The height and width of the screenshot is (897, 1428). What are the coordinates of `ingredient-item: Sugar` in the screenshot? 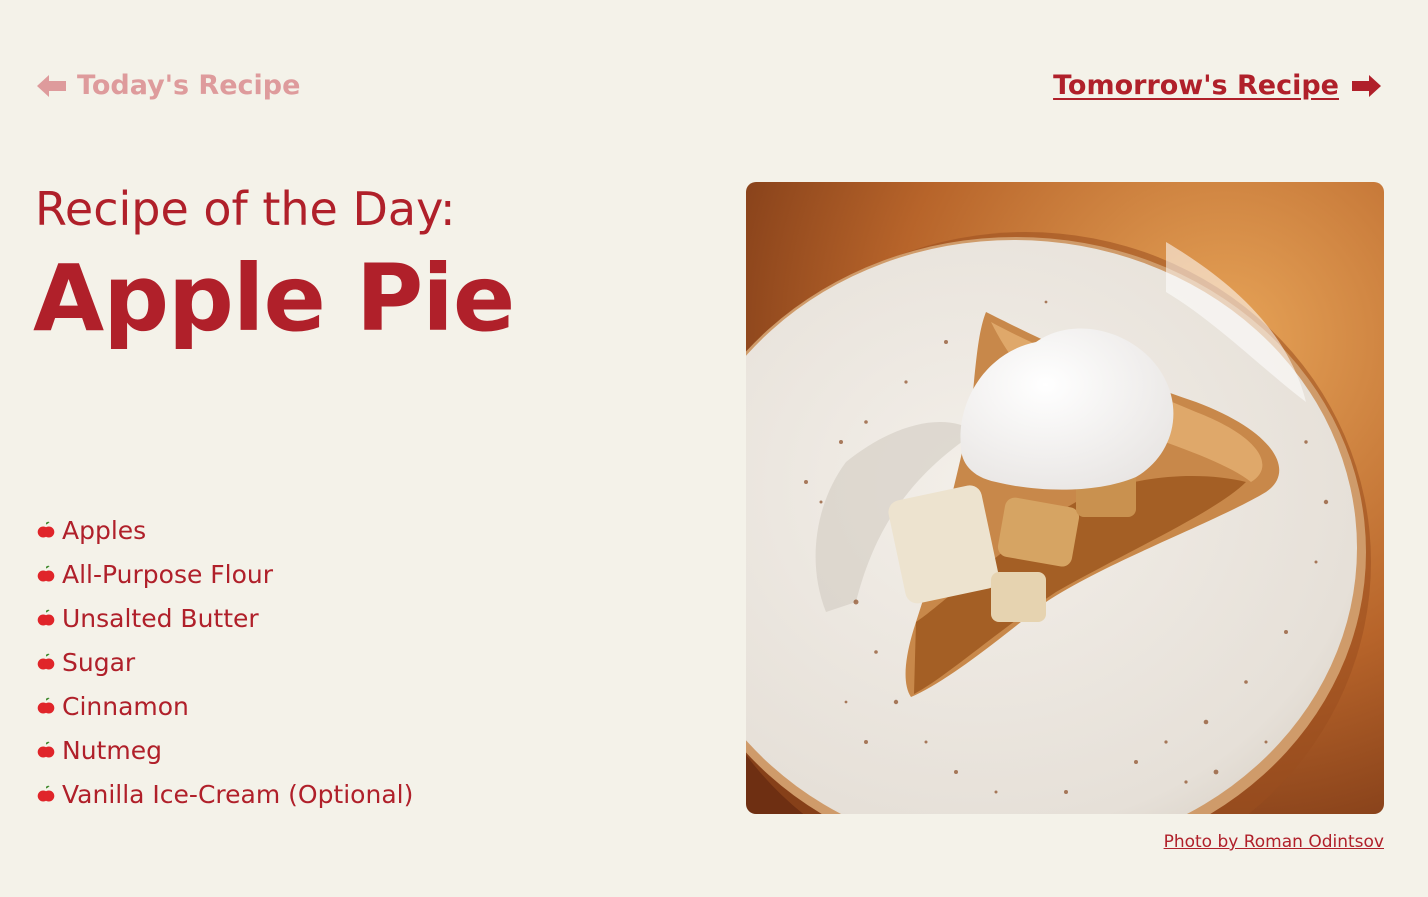 It's located at (225, 662).